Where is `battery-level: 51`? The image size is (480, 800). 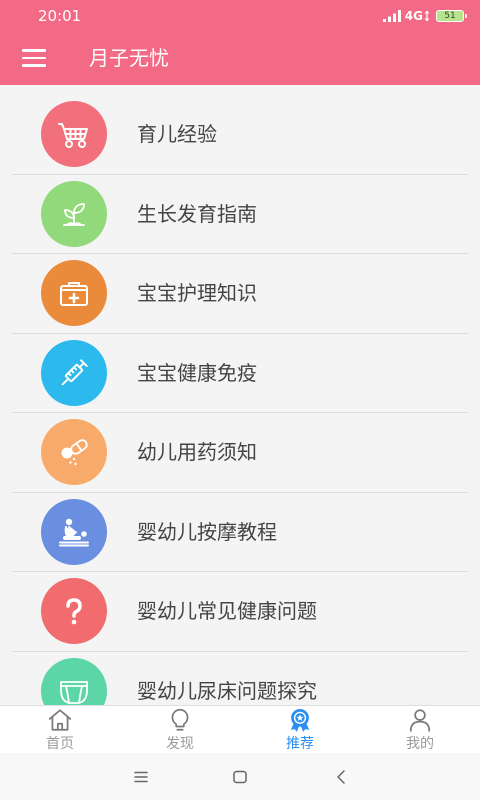 battery-level: 51 is located at coordinates (450, 16).